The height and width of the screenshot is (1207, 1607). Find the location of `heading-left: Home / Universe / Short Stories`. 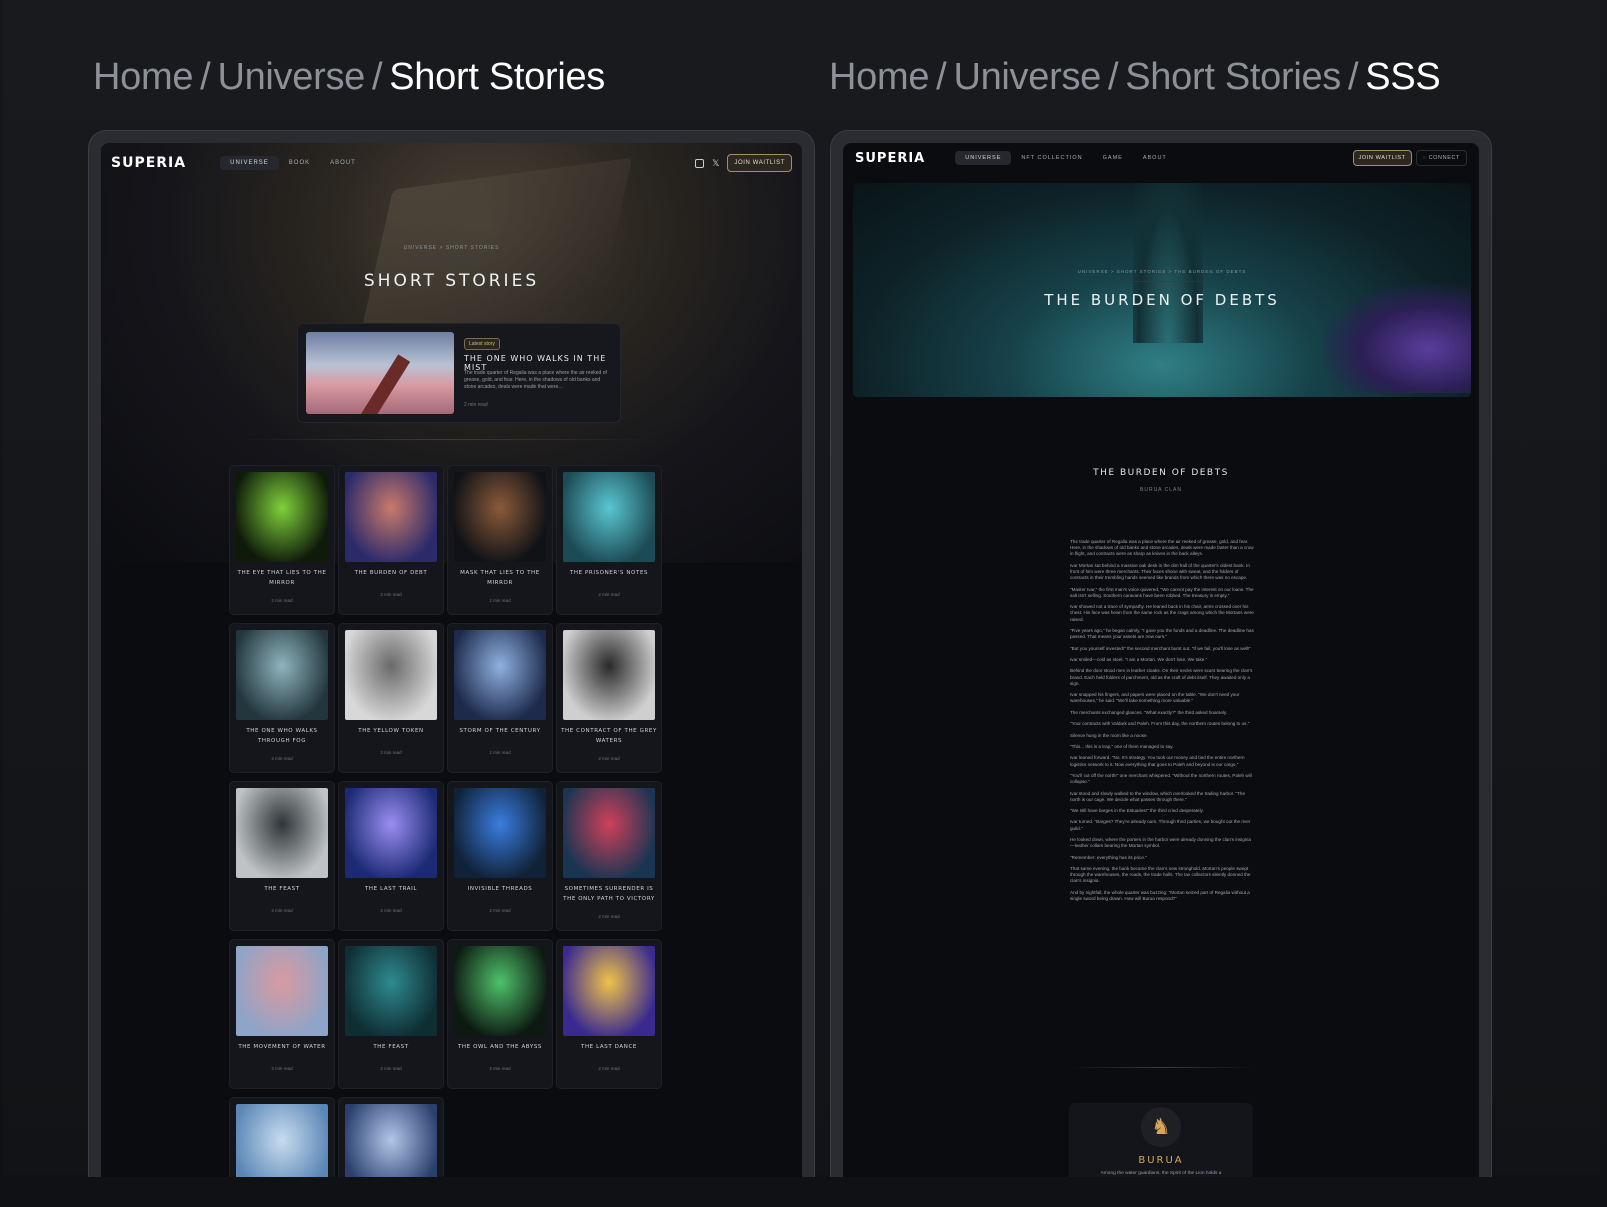

heading-left: Home / Universe / Short Stories is located at coordinates (349, 77).